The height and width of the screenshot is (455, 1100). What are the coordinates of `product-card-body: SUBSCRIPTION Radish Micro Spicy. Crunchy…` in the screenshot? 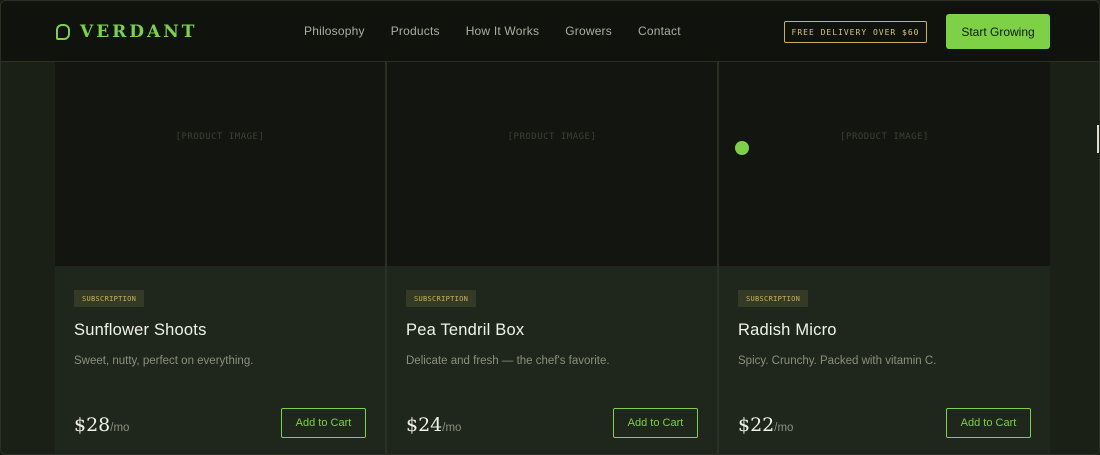 It's located at (884, 360).